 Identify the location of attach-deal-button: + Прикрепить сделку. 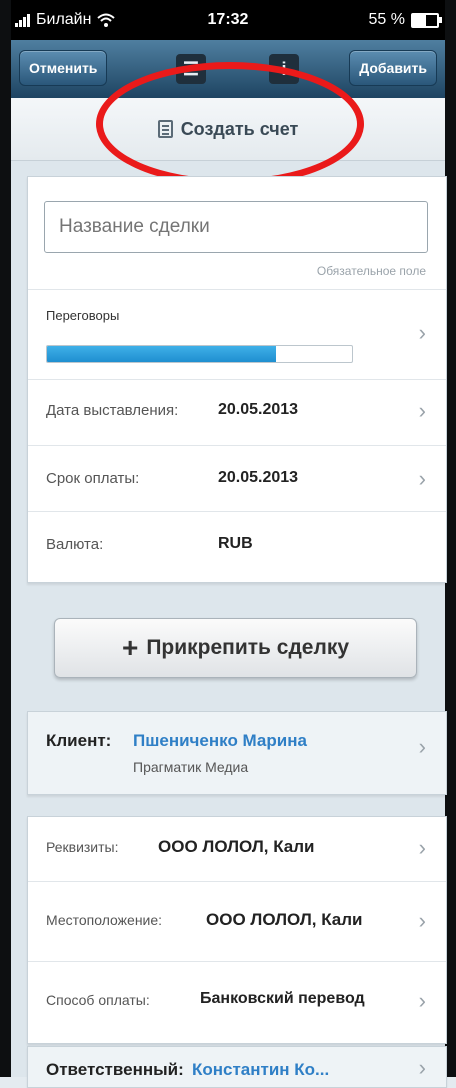
(235, 648).